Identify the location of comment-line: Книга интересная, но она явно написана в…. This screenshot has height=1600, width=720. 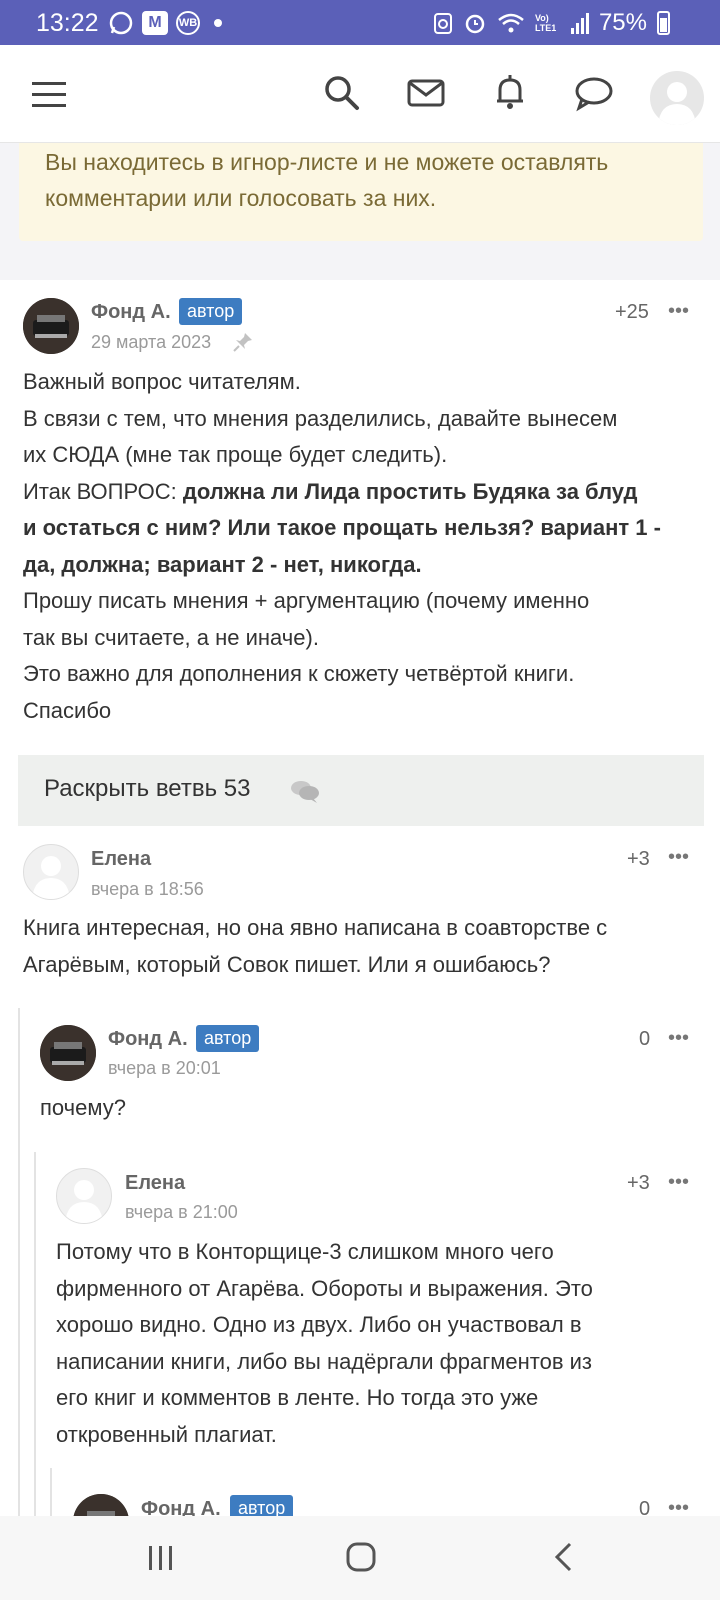
(315, 927).